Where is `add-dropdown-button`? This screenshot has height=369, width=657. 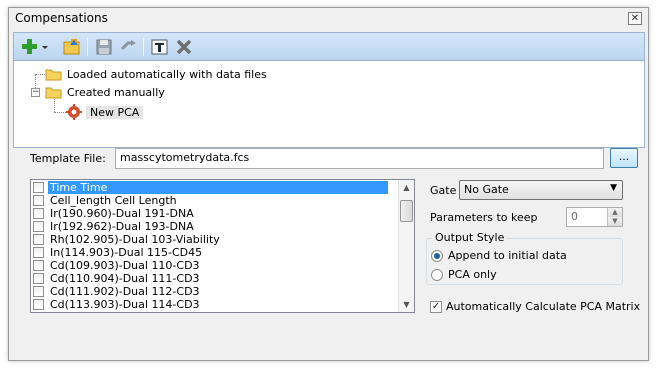
add-dropdown-button is located at coordinates (45, 47).